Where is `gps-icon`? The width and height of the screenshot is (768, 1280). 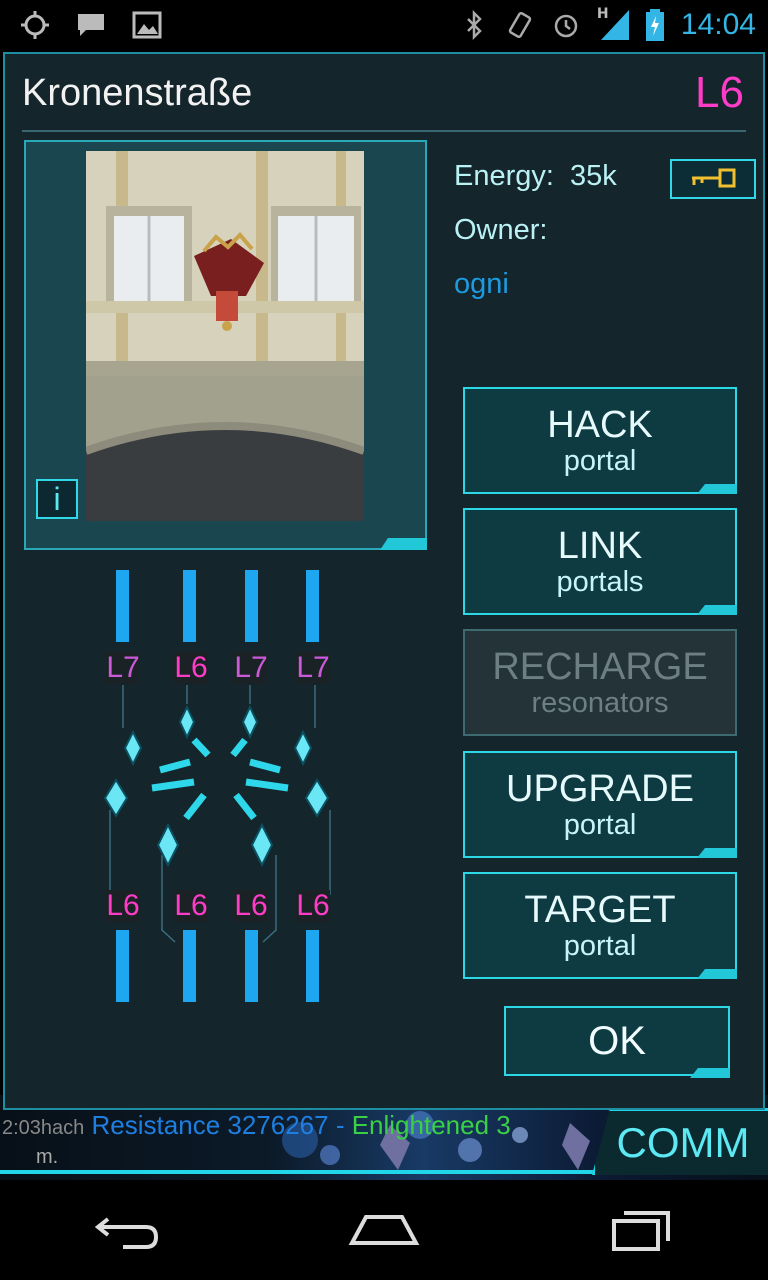
gps-icon is located at coordinates (35, 25).